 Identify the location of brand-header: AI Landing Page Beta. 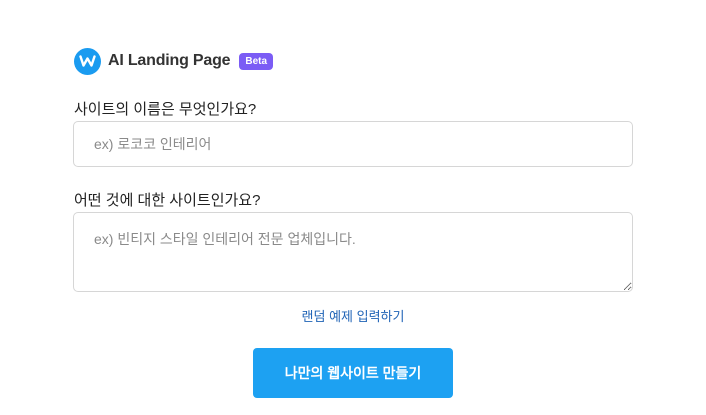
(174, 61).